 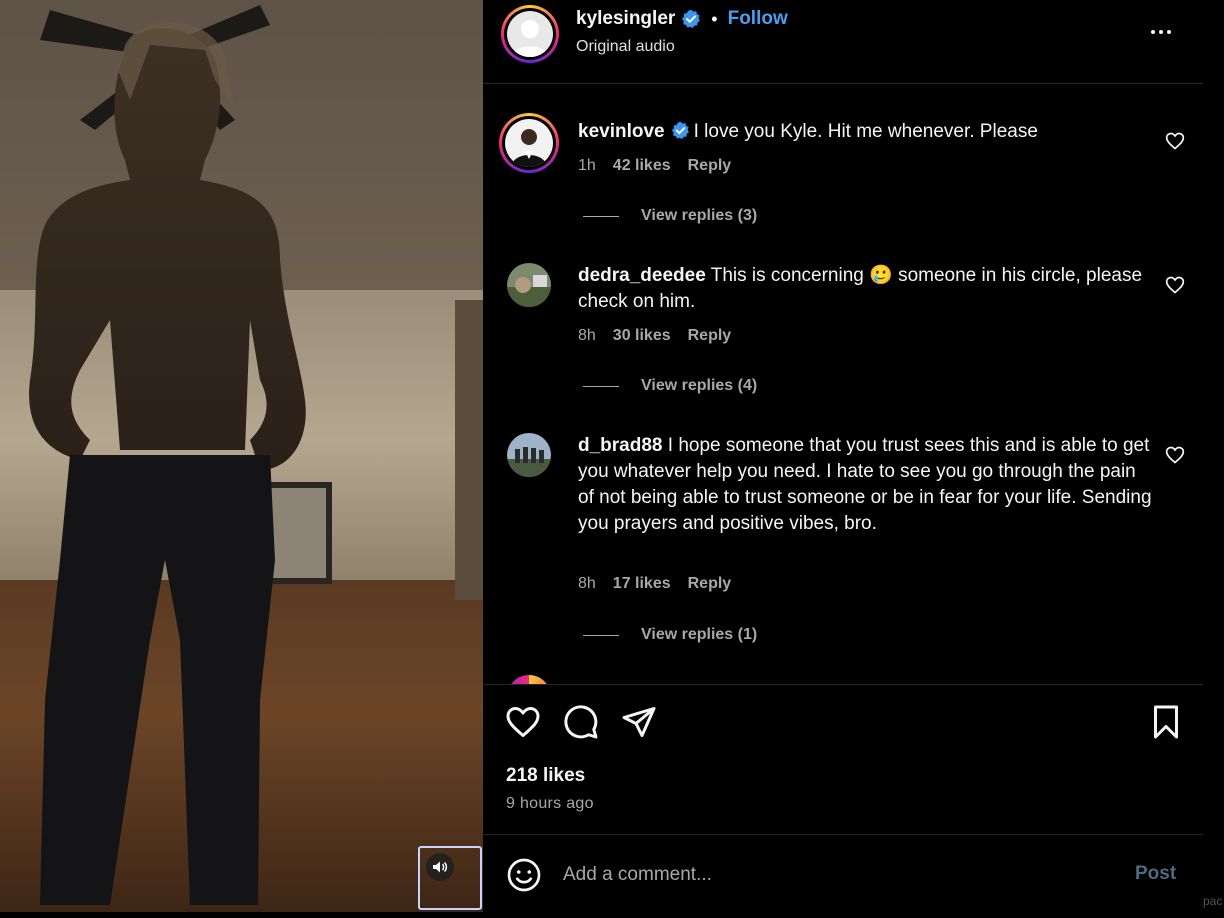 I want to click on next-comment-avatar, so click(x=529, y=679).